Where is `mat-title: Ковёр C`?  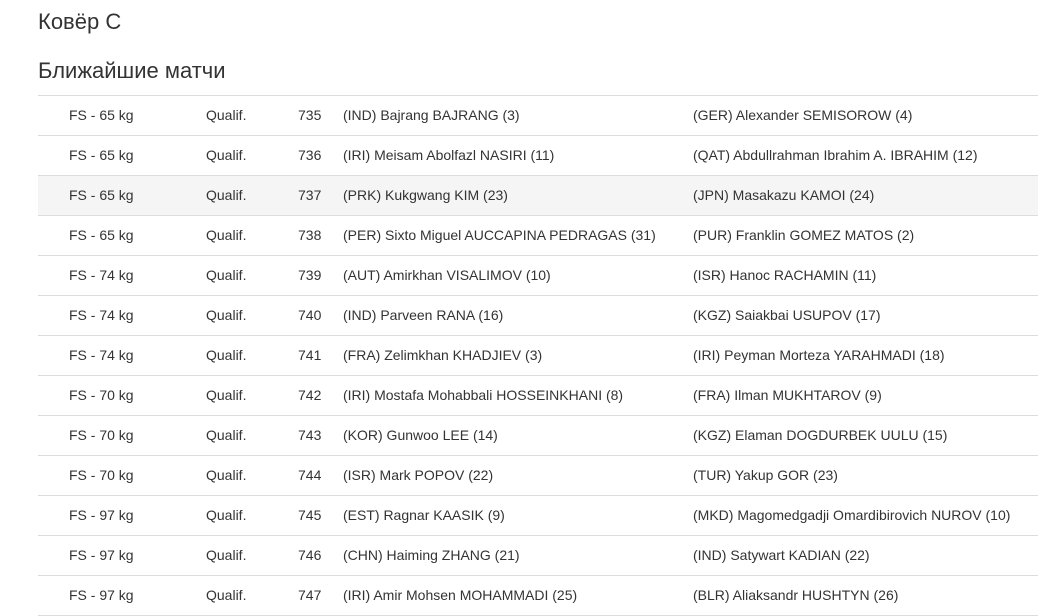
mat-title: Ковёр C is located at coordinates (80, 21).